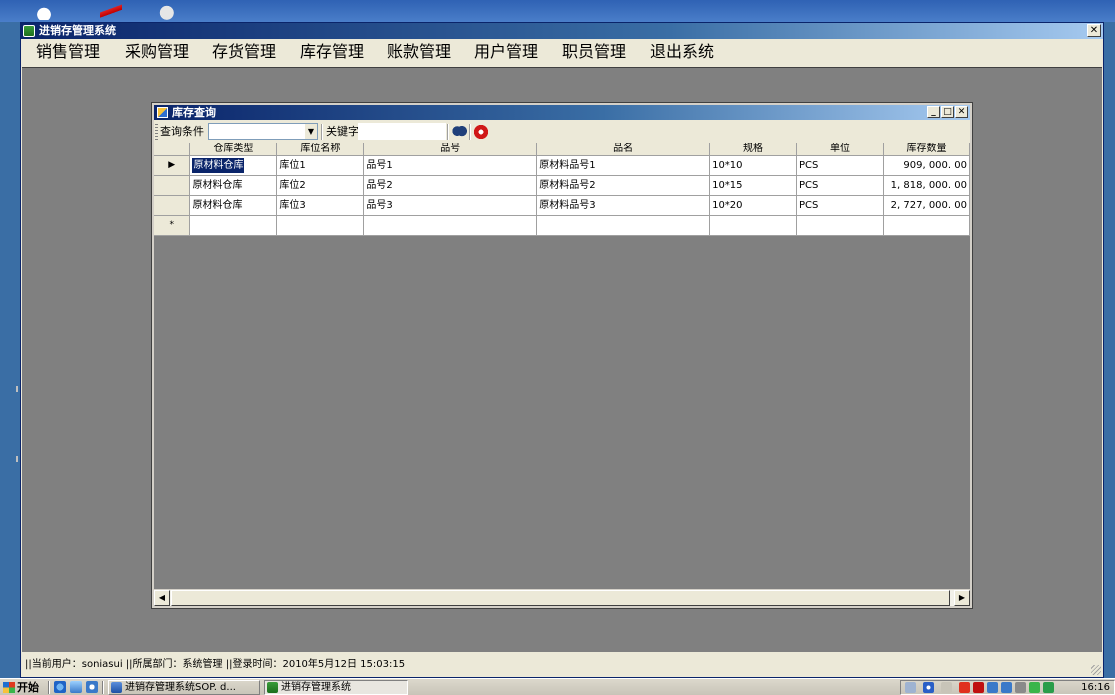  What do you see at coordinates (92, 687) in the screenshot?
I see `media-player-icon` at bounding box center [92, 687].